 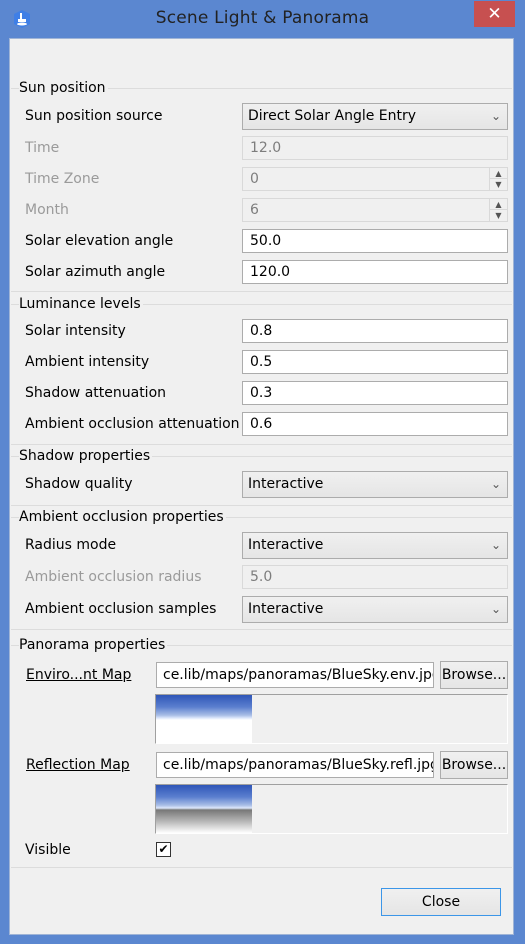 What do you see at coordinates (254, 210) in the screenshot?
I see `spinner-value: 6` at bounding box center [254, 210].